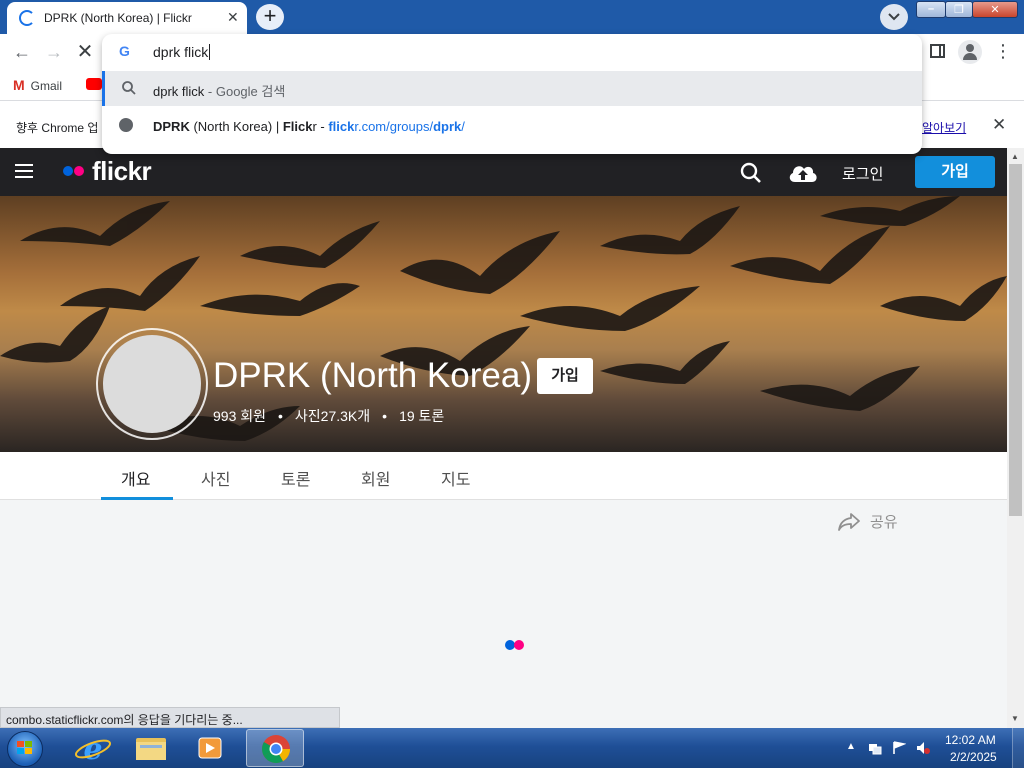 The width and height of the screenshot is (1024, 768). I want to click on taskbar-media-player, so click(209, 748).